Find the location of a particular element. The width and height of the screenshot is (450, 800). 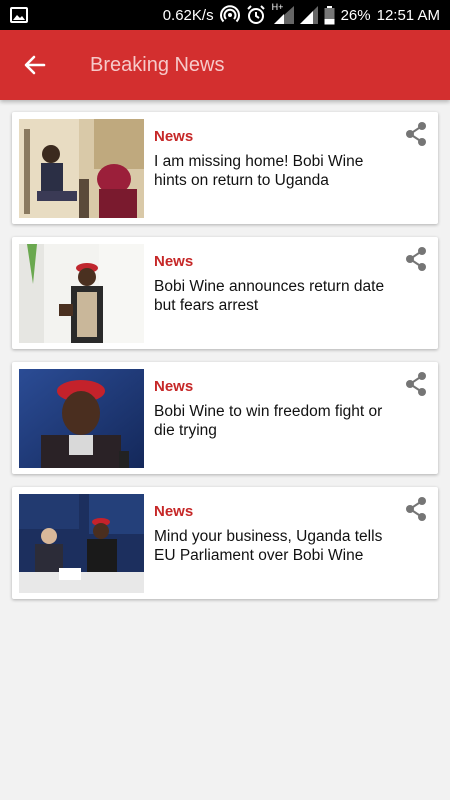

app-toolbar: Breaking News is located at coordinates (225, 65).